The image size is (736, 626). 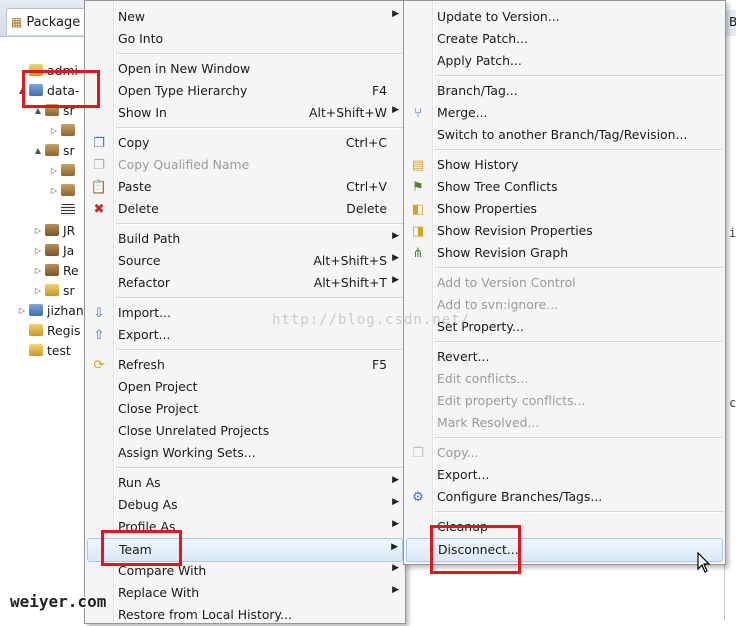 What do you see at coordinates (245, 113) in the screenshot?
I see `menu-item-show-in: Show In Alt+Shift+W ▶` at bounding box center [245, 113].